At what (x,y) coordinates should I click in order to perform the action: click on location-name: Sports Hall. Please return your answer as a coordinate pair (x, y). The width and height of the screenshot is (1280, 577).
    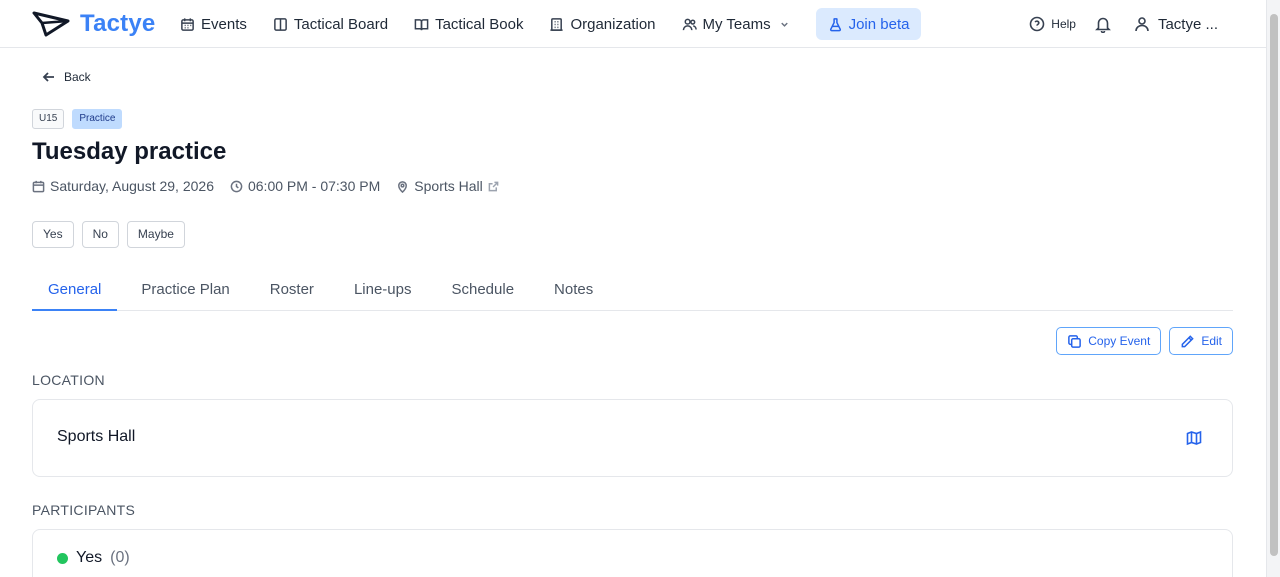
    Looking at the image, I should click on (96, 436).